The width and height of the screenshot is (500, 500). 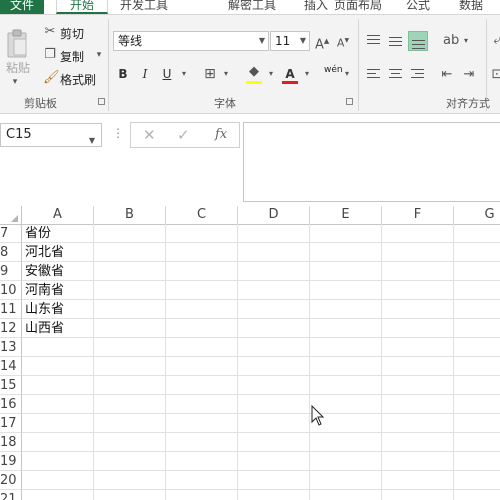 I want to click on row-header: 7, so click(x=11, y=233).